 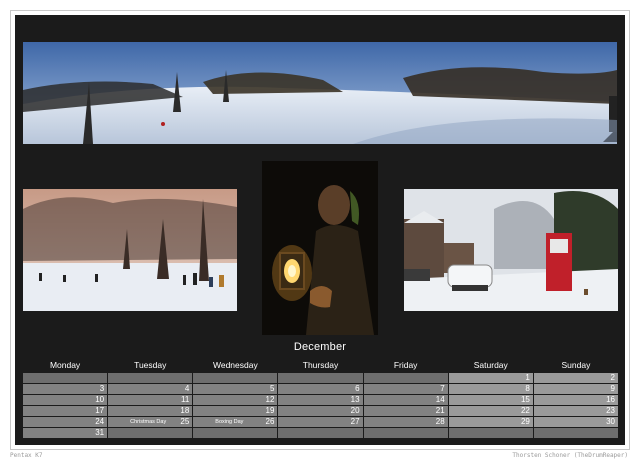 What do you see at coordinates (490, 422) in the screenshot?
I see `calendar-day-cell: 29` at bounding box center [490, 422].